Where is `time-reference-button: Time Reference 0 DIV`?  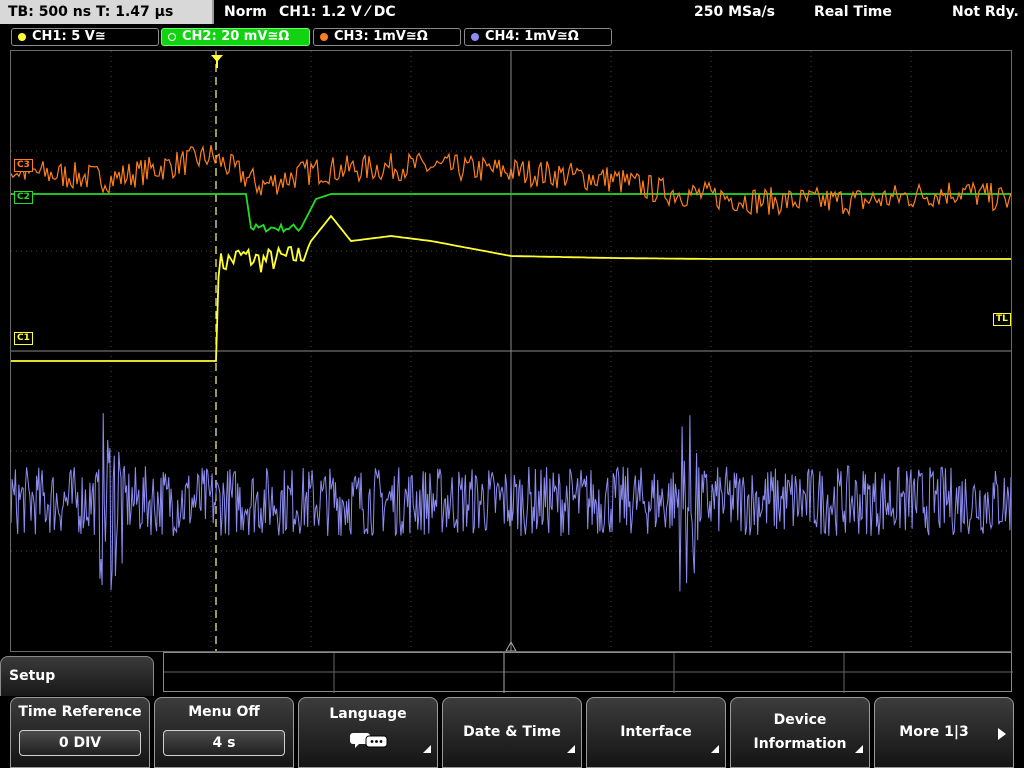 time-reference-button: Time Reference 0 DIV is located at coordinates (80, 732).